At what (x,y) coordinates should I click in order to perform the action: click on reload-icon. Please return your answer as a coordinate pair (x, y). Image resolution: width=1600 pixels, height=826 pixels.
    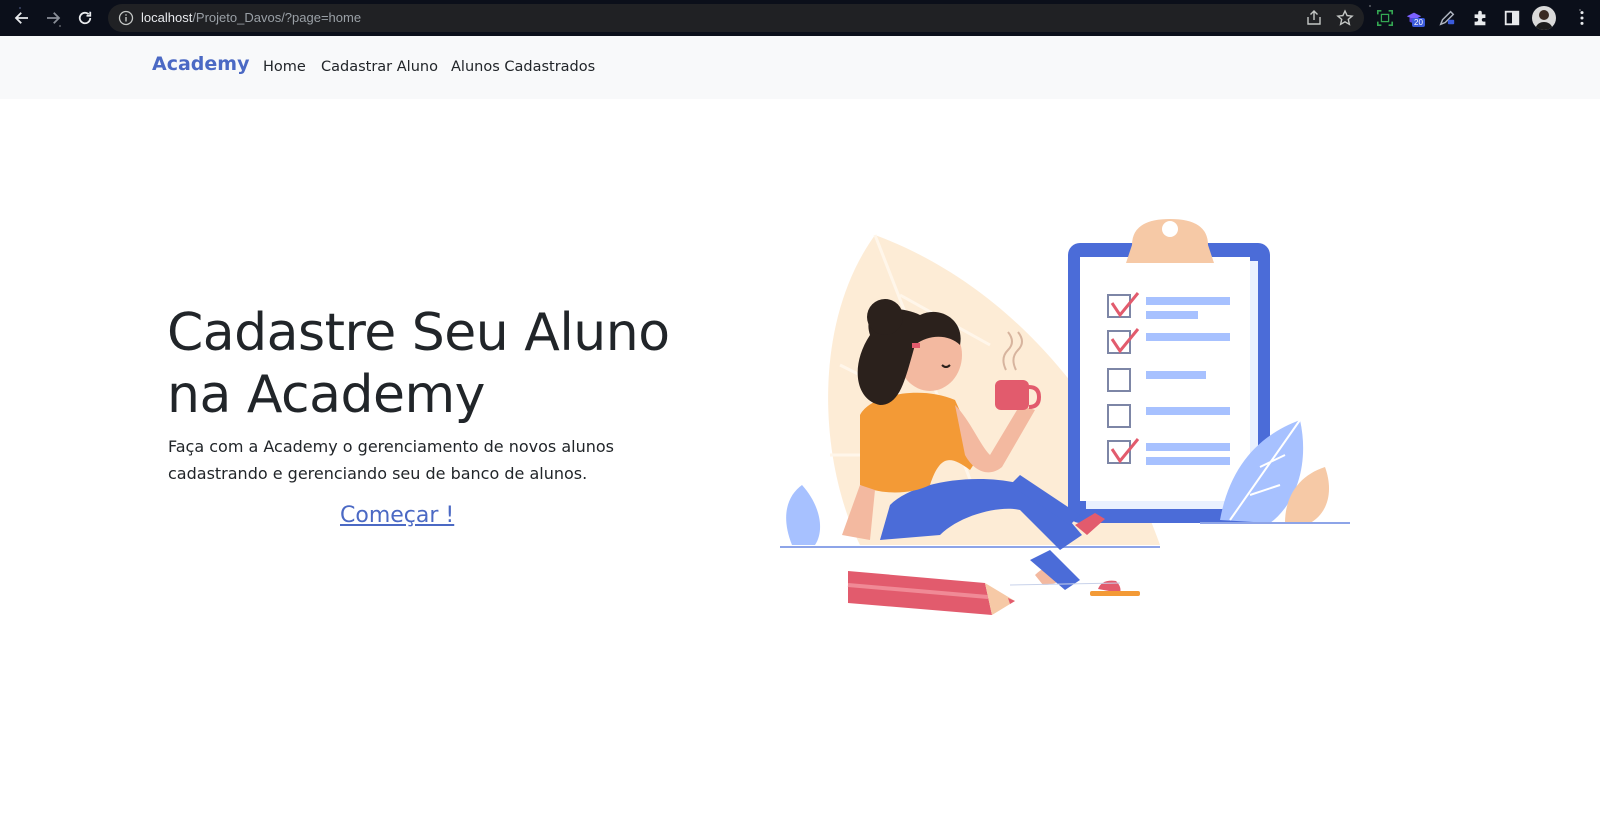
    Looking at the image, I should click on (85, 18).